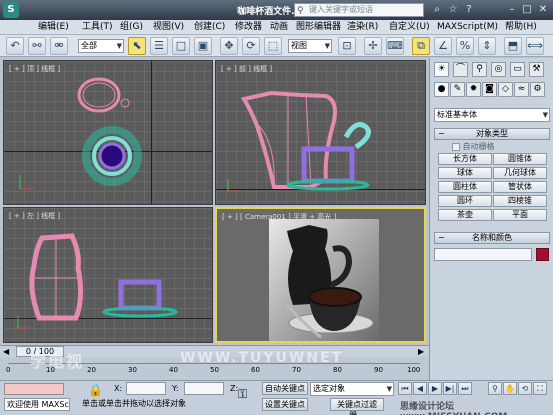  I want to click on select-manipulate-icon: ✢, so click(373, 46).